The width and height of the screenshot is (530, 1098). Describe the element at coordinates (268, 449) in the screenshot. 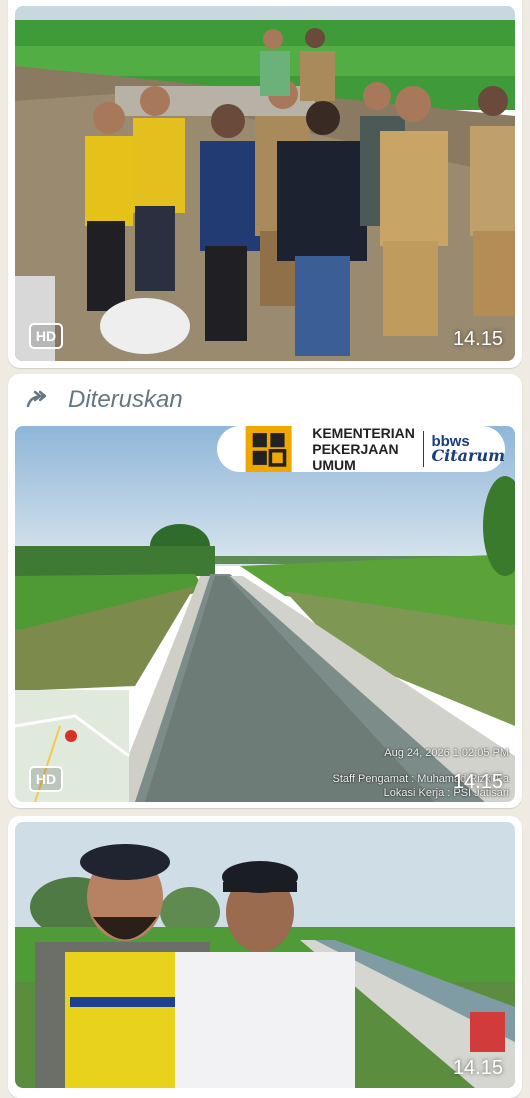

I see `pu-logo-icon` at that location.